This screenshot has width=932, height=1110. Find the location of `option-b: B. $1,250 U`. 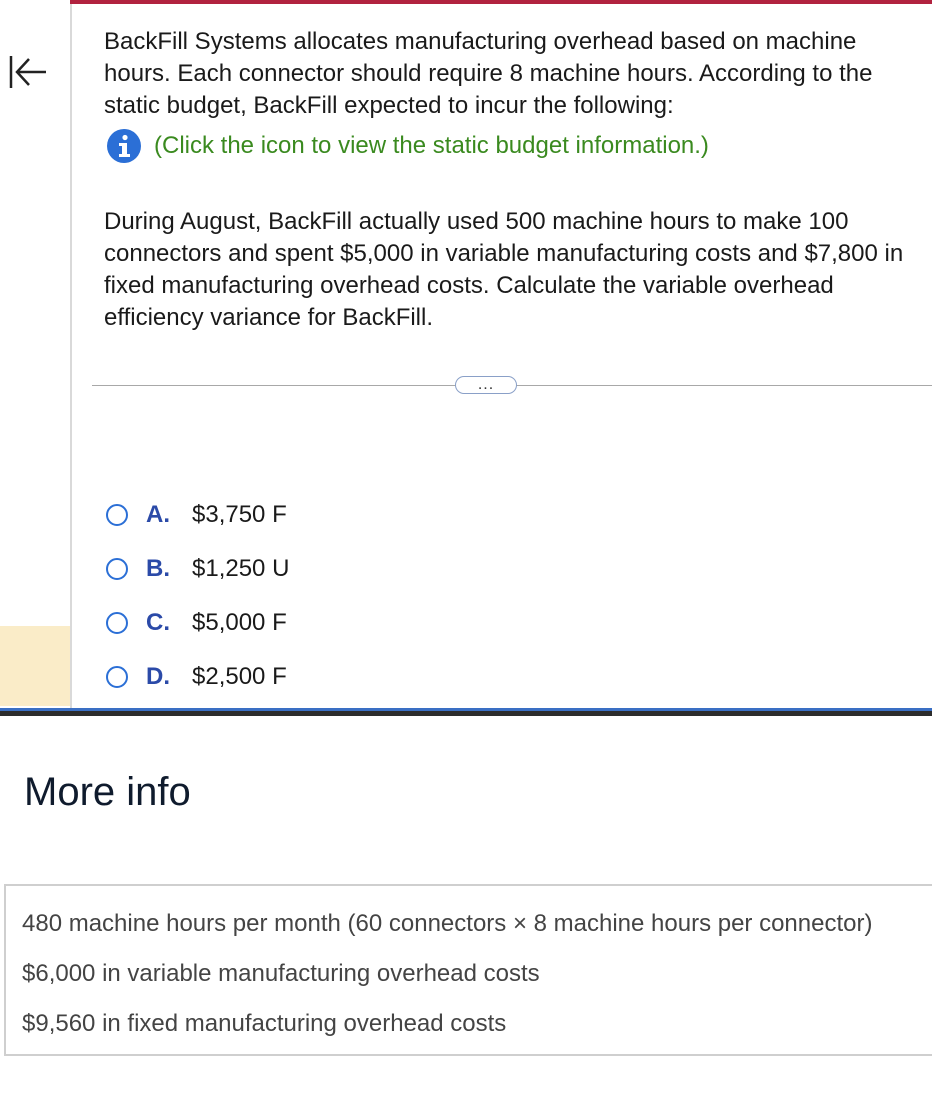

option-b: B. $1,250 U is located at coordinates (197, 569).